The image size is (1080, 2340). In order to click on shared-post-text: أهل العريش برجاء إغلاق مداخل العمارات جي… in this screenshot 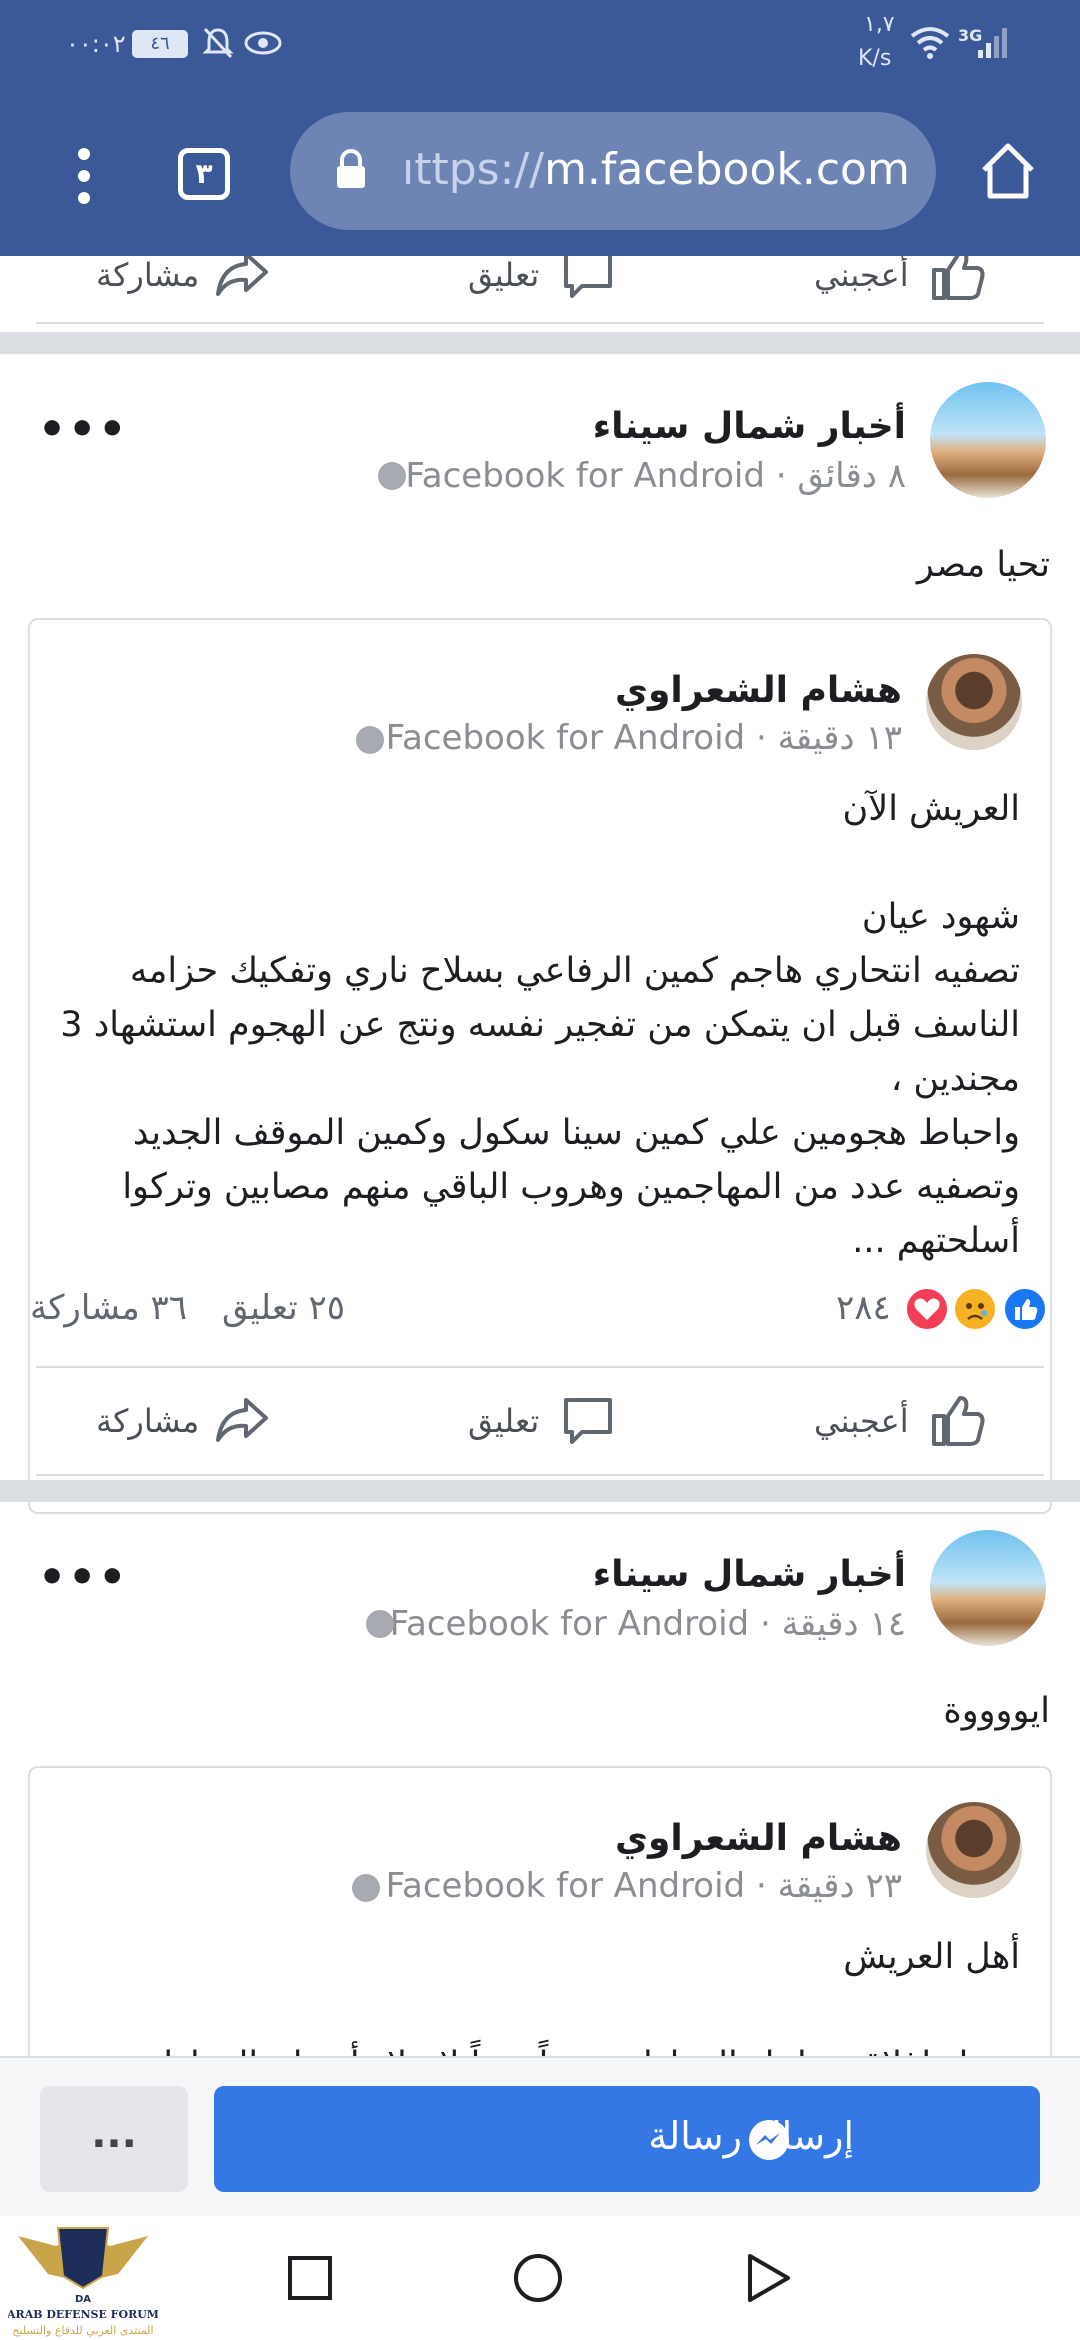, I will do `click(575, 1996)`.